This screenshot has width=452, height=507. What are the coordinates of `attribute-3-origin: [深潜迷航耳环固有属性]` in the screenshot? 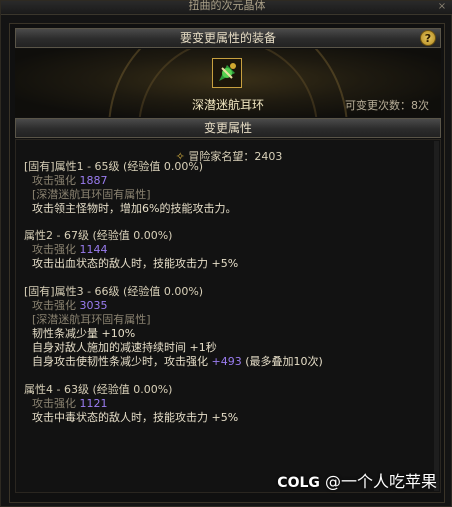 It's located at (91, 319).